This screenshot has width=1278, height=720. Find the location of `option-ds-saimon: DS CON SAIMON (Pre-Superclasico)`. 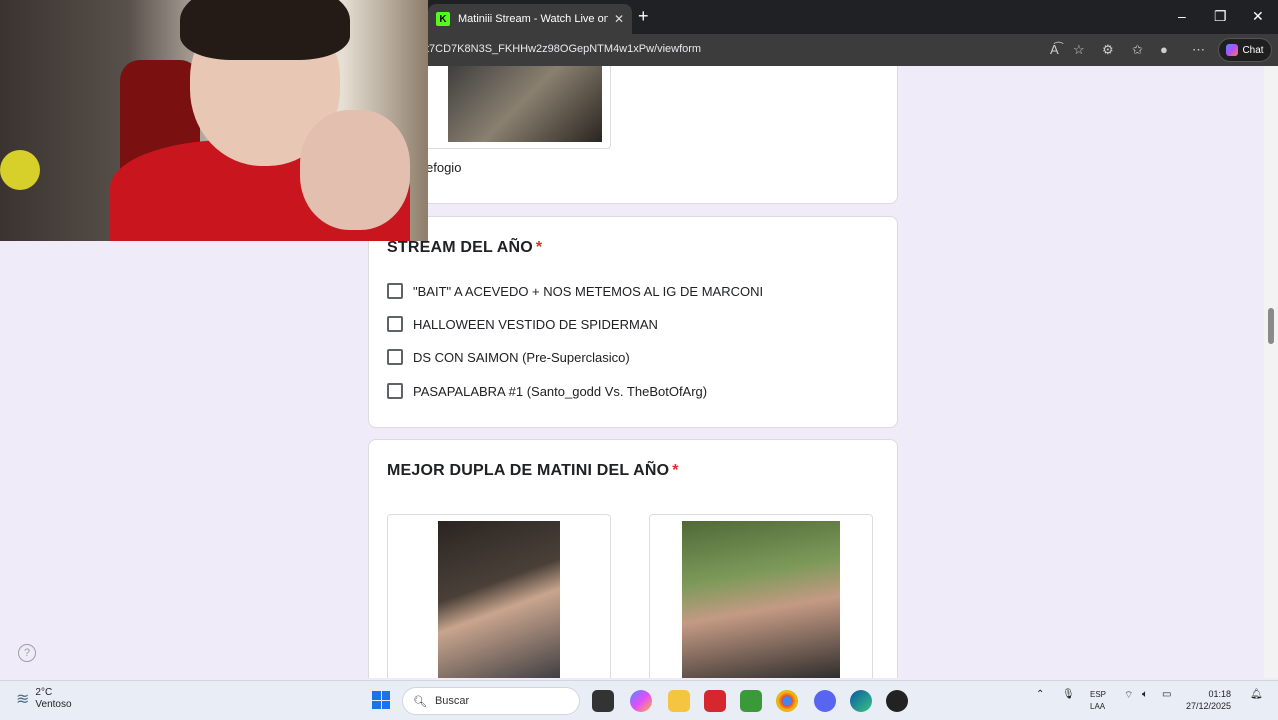

option-ds-saimon: DS CON SAIMON (Pre-Superclasico) is located at coordinates (508, 357).